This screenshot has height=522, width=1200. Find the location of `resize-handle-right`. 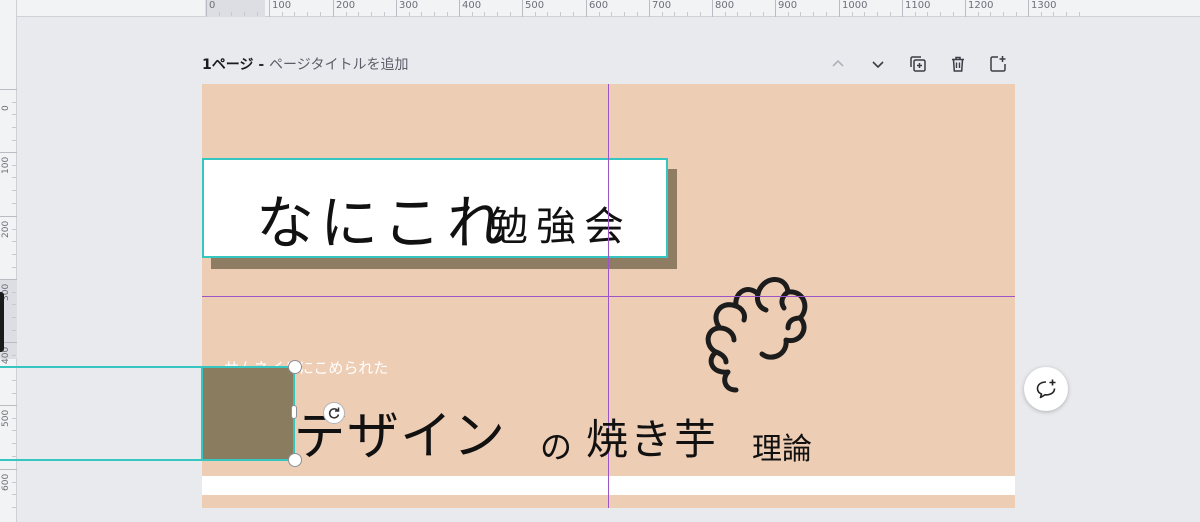

resize-handle-right is located at coordinates (294, 412).